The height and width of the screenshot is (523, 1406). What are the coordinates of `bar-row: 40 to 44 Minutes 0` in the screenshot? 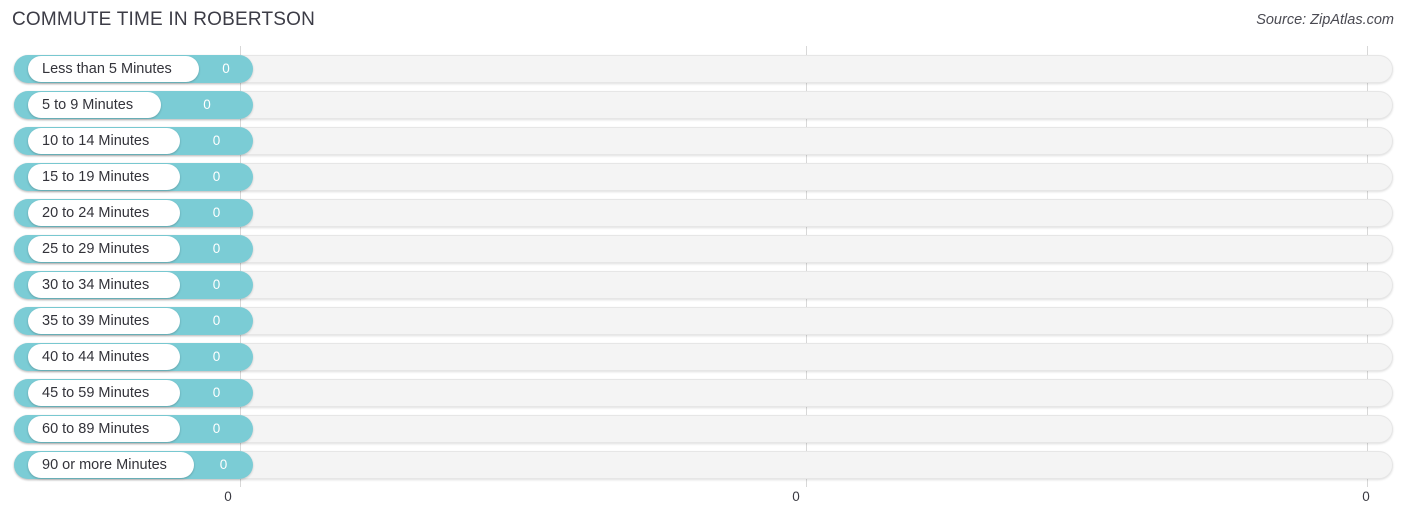 It's located at (703, 357).